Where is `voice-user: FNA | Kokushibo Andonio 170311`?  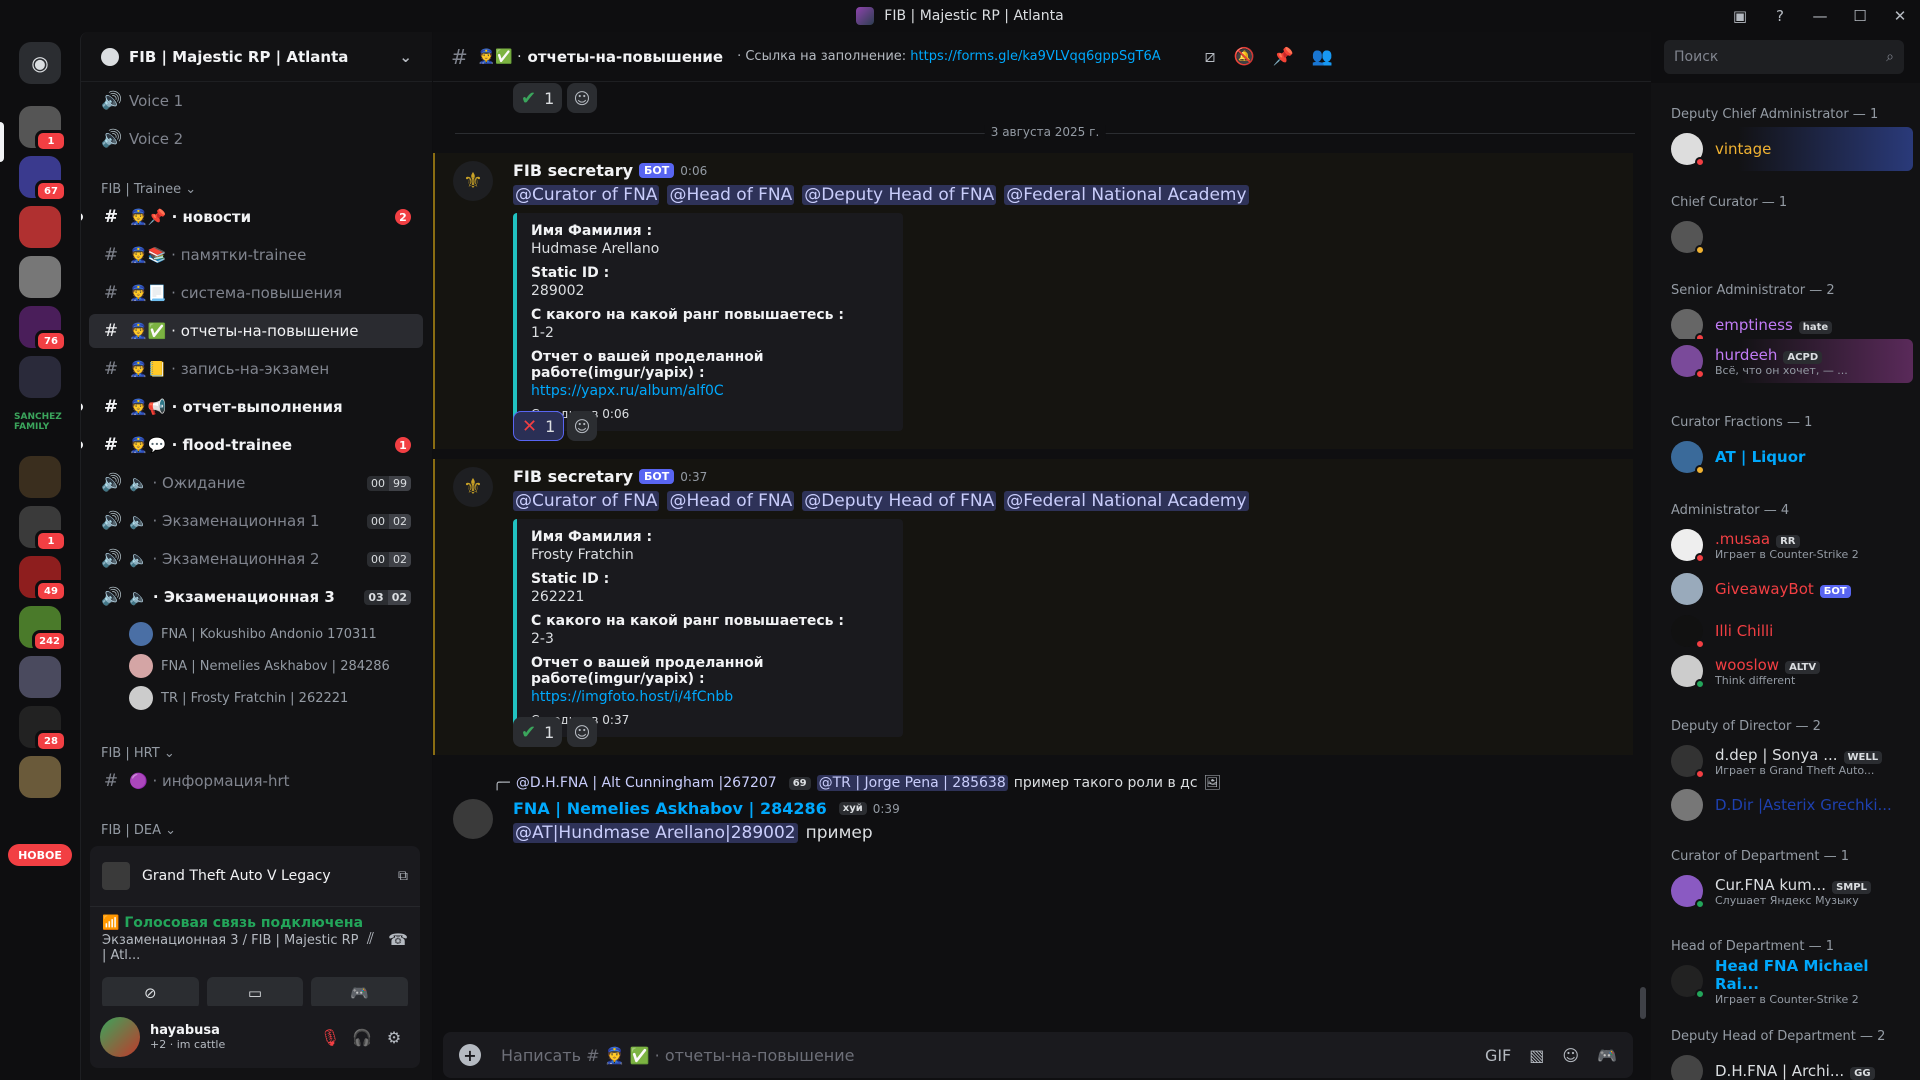 voice-user: FNA | Kokushibo Andonio 170311 is located at coordinates (253, 634).